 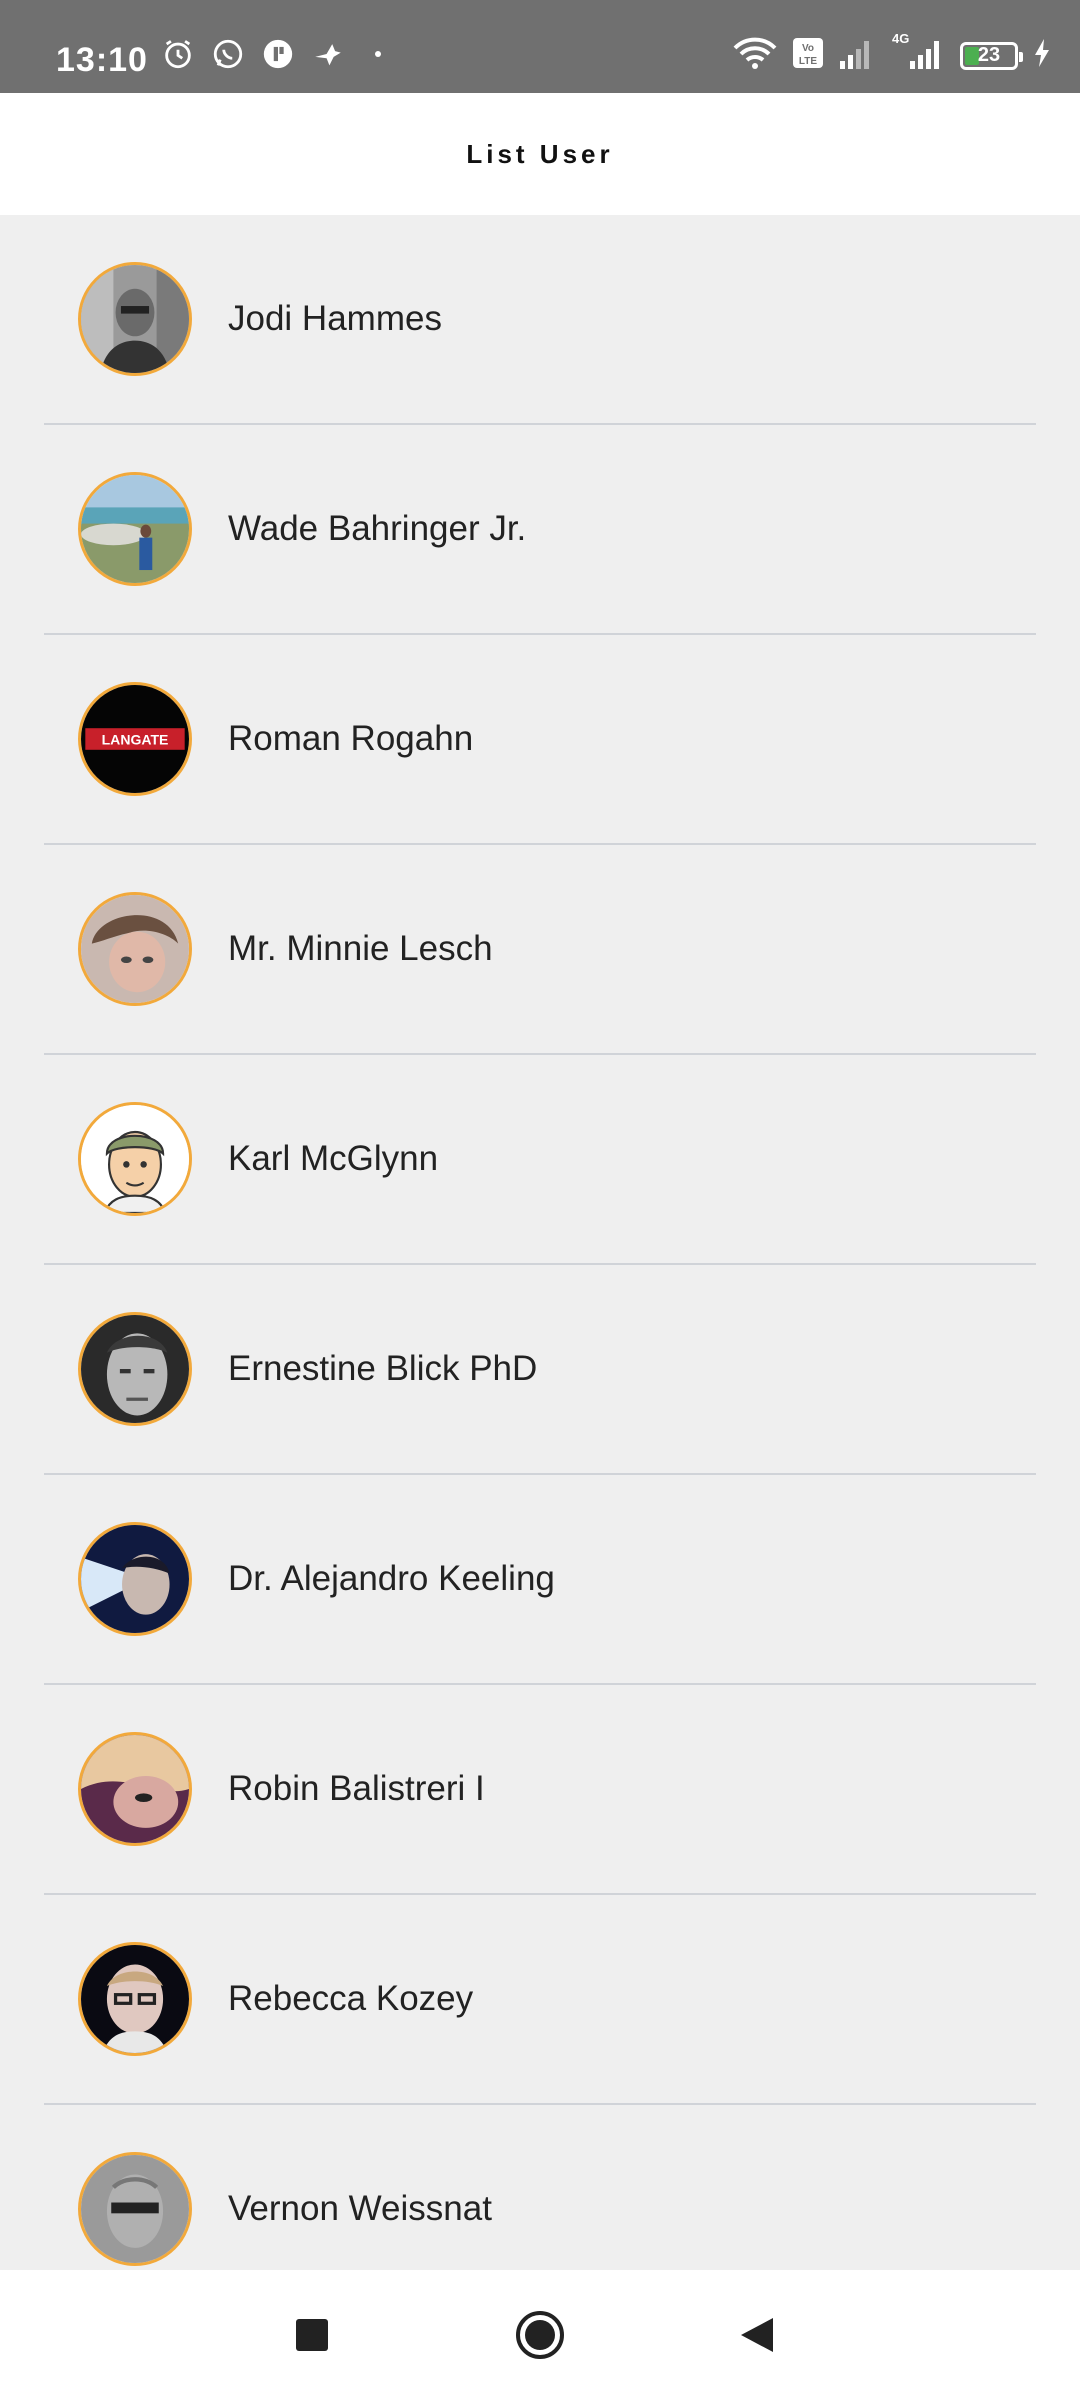 I want to click on system-icons: Vo LTE 4G 23, so click(x=892, y=53).